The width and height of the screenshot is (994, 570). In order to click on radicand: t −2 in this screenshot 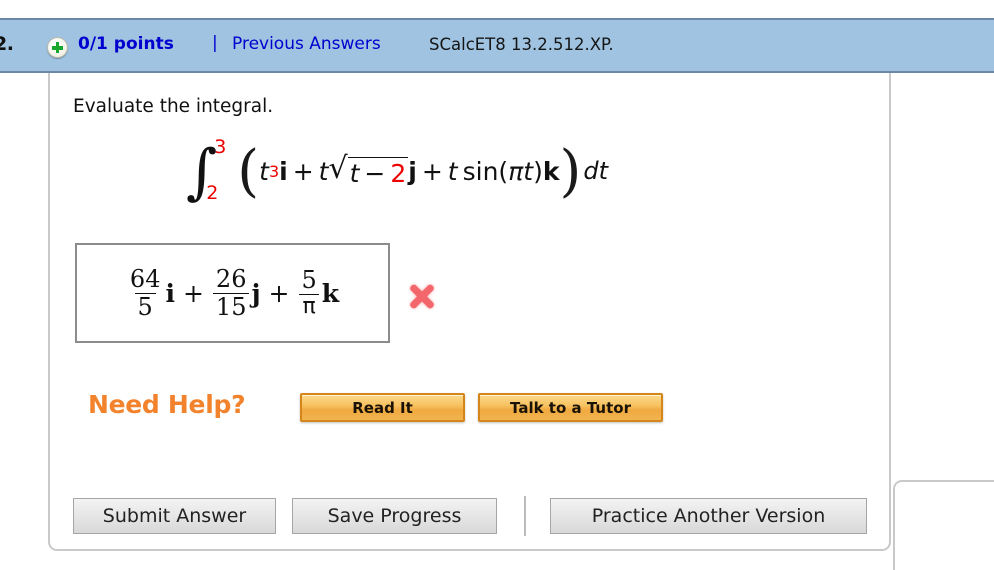, I will do `click(378, 172)`.